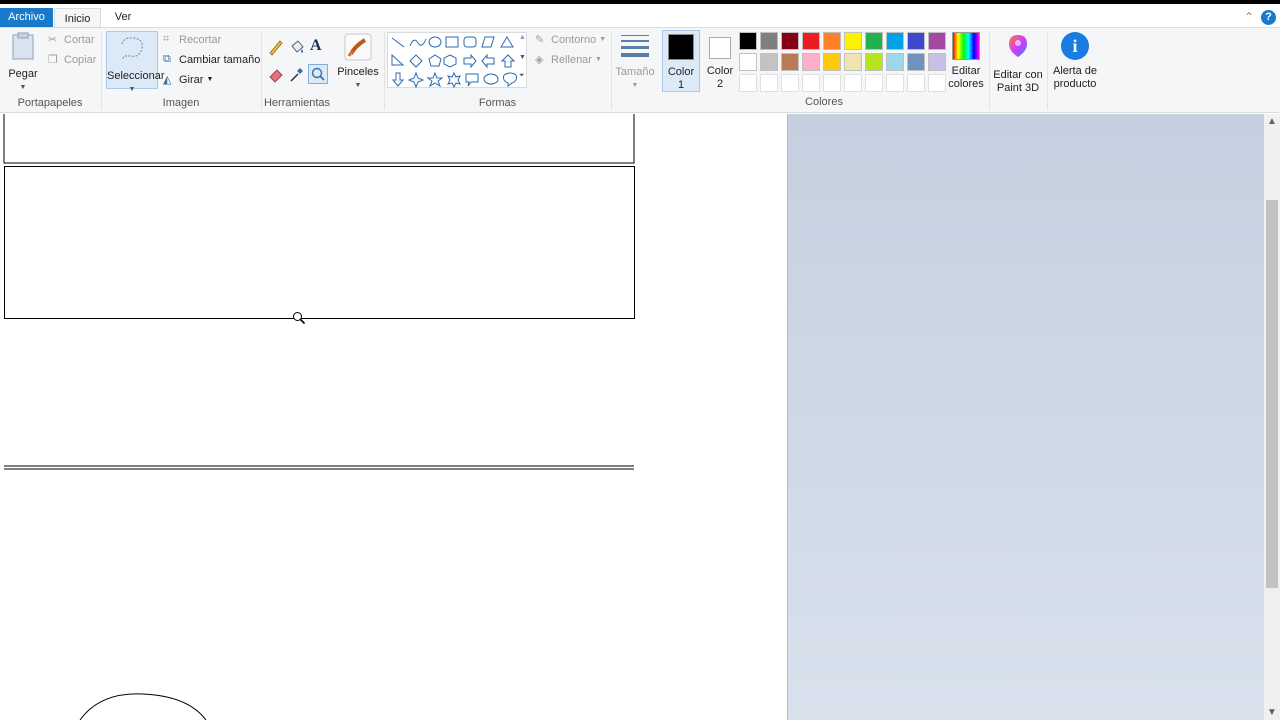 Image resolution: width=1280 pixels, height=720 pixels. What do you see at coordinates (123, 17) in the screenshot?
I see `tab-view: Ver` at bounding box center [123, 17].